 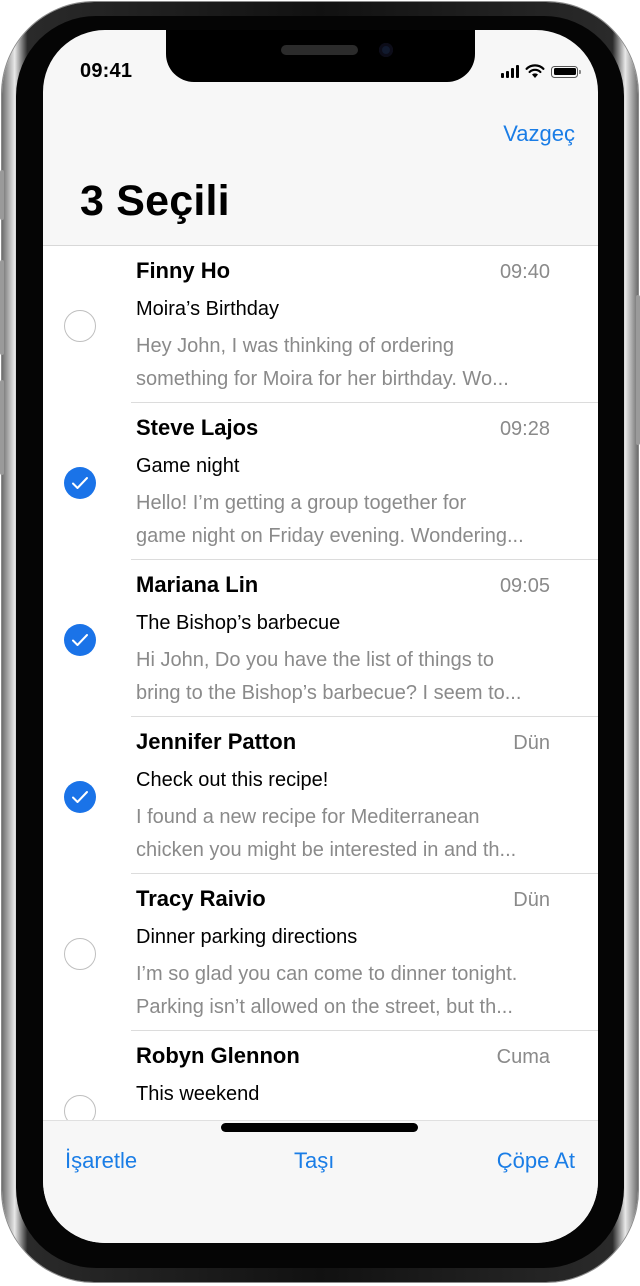 I want to click on message-subject: Check out this recipe!, so click(x=232, y=780).